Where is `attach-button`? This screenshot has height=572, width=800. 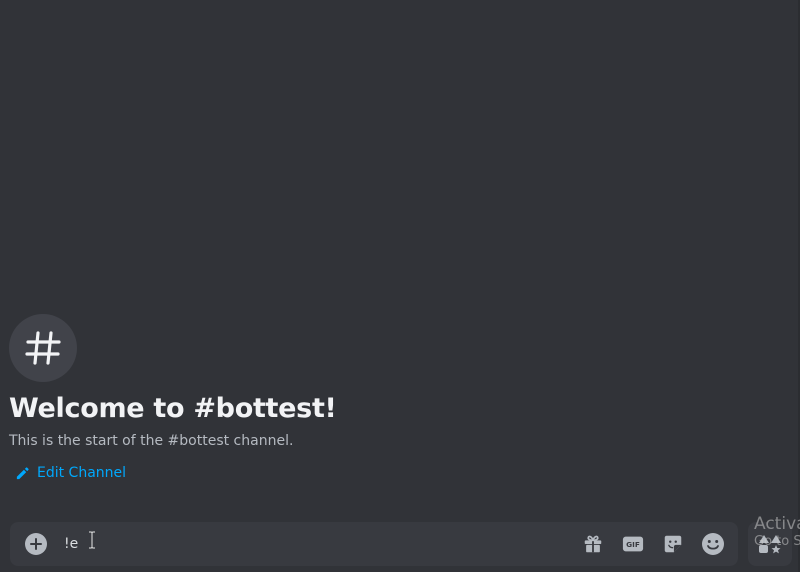 attach-button is located at coordinates (36, 544).